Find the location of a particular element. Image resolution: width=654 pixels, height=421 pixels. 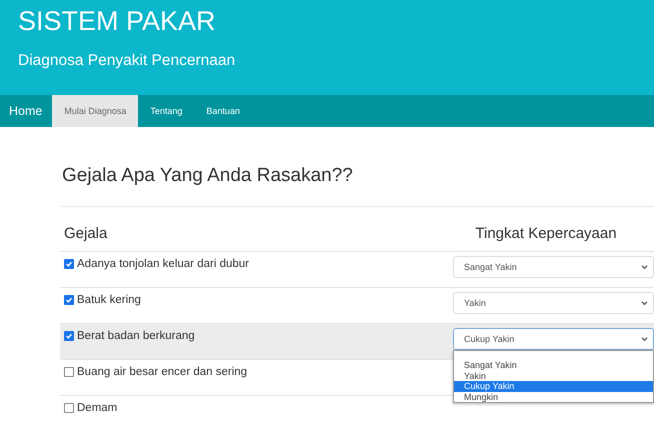

column-header: Tingkat Kepercayaan is located at coordinates (546, 233).